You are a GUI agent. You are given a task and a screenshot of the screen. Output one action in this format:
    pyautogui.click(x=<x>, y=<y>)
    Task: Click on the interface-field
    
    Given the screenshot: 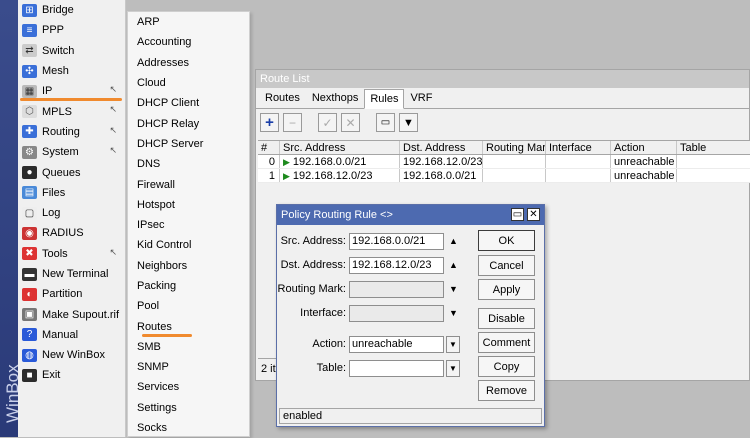 What is the action you would take?
    pyautogui.click(x=396, y=313)
    